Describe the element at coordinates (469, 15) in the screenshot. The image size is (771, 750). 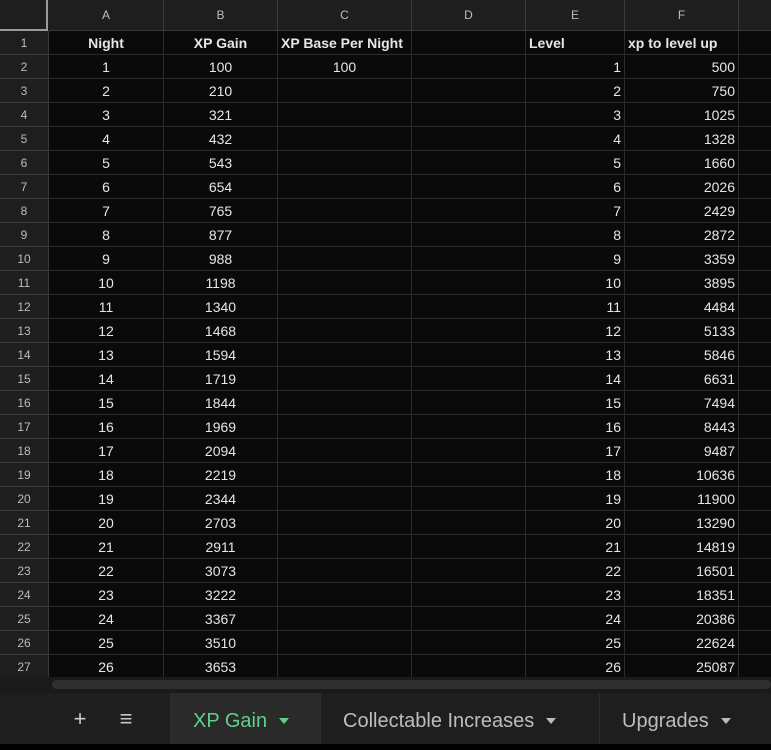
I see `column-header-d: D` at that location.